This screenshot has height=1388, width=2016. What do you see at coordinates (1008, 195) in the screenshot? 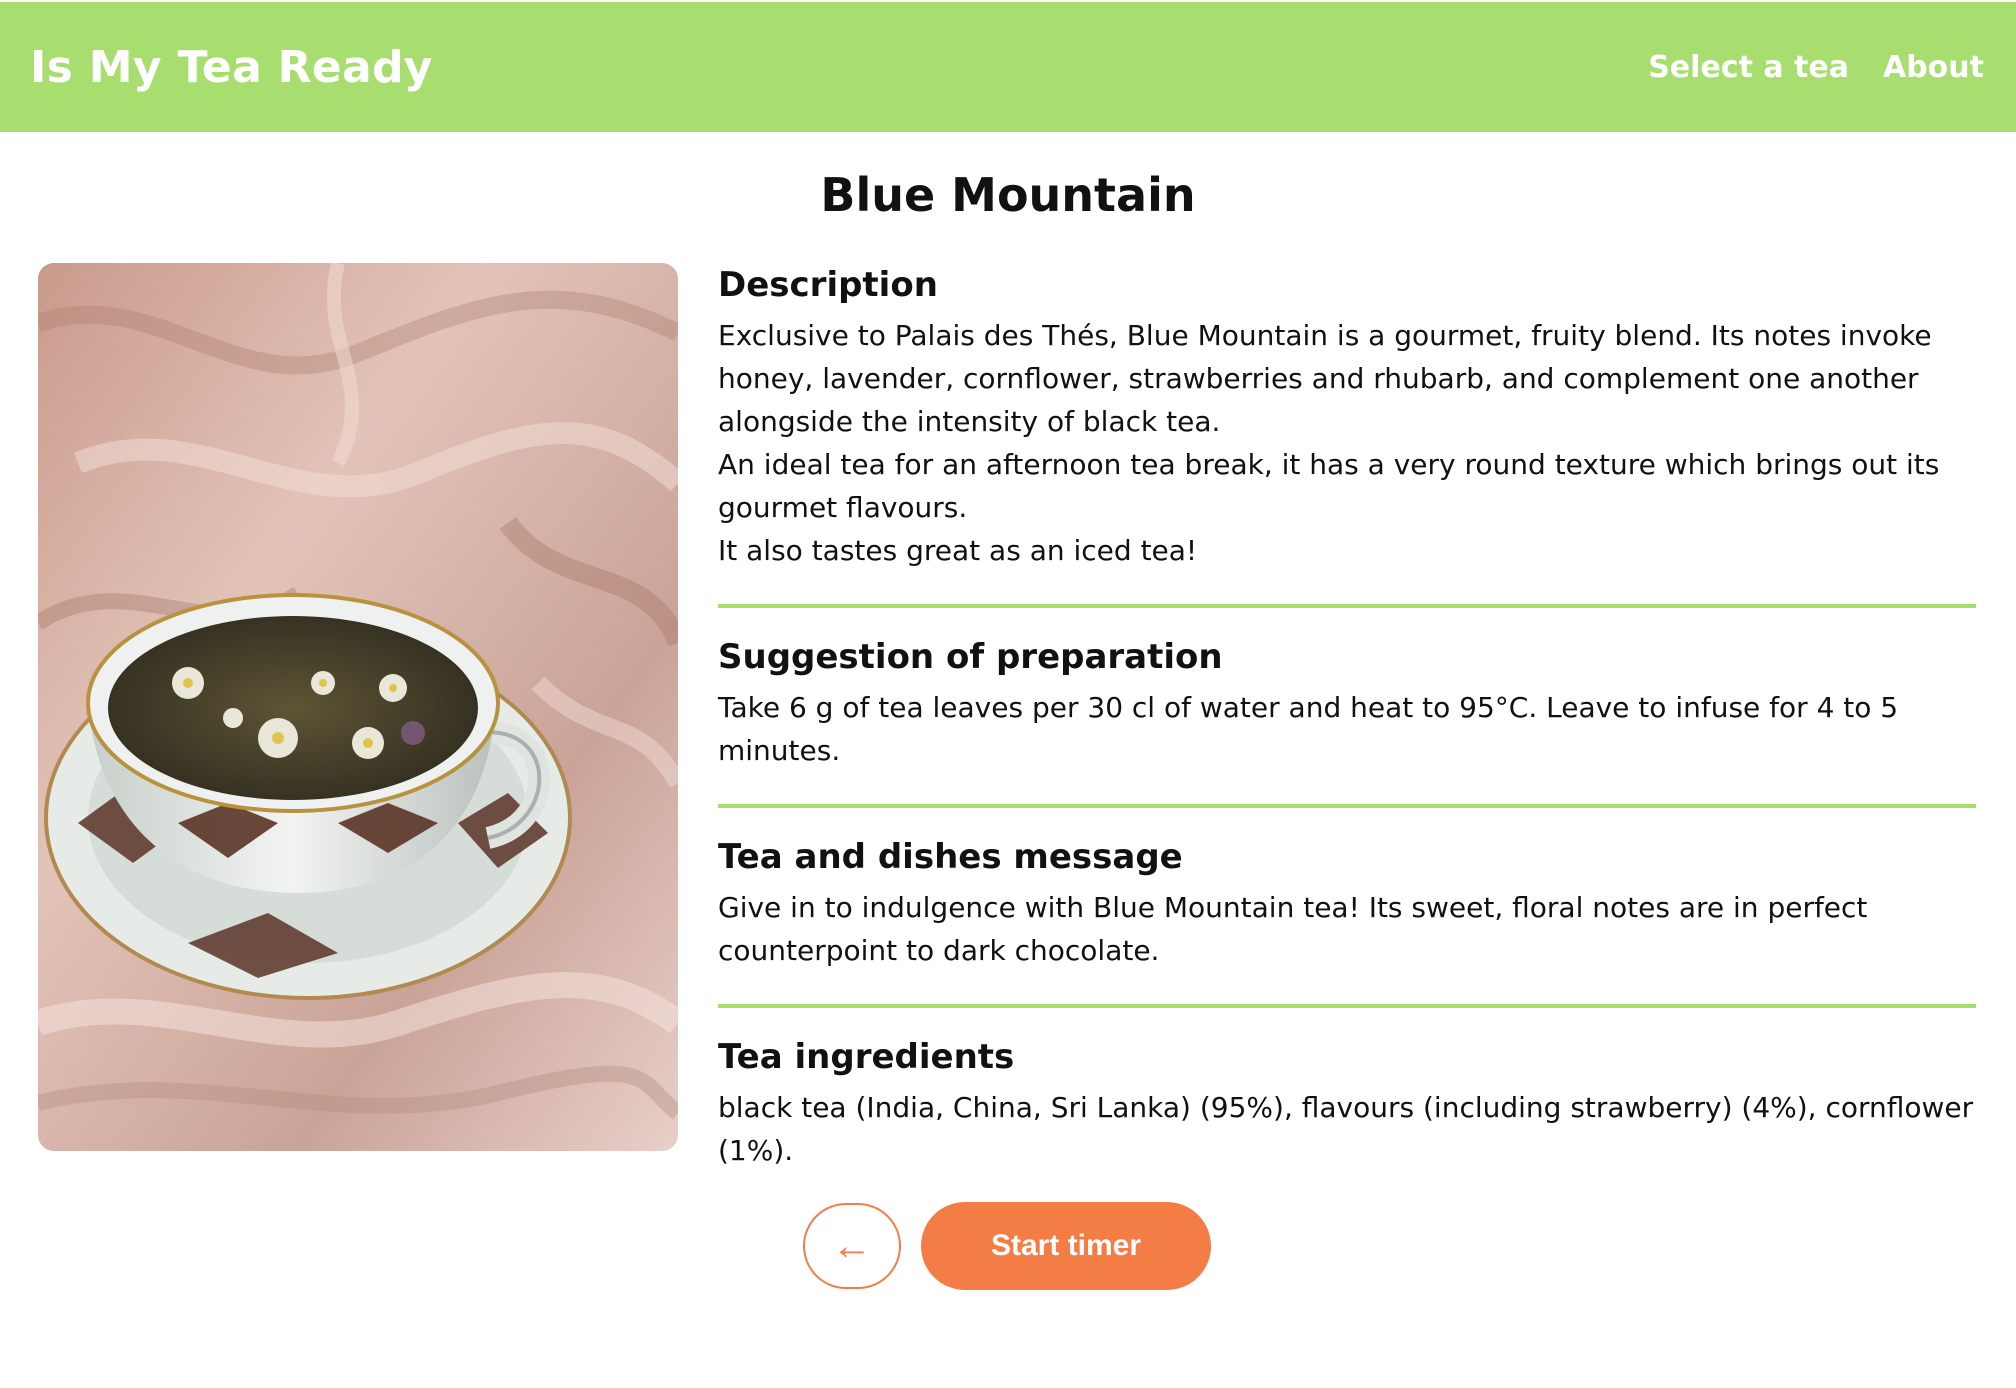
I see `page-title: Blue Mountain` at bounding box center [1008, 195].